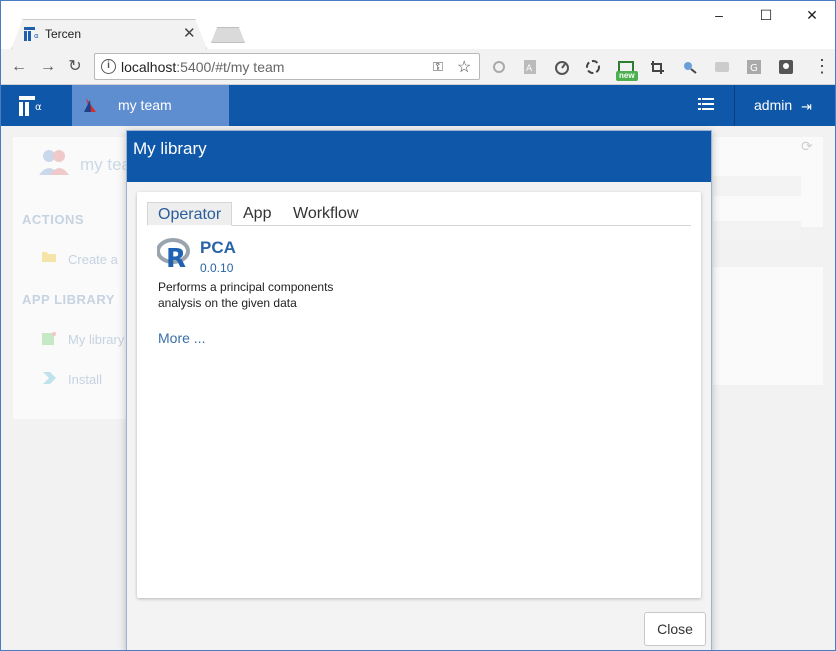  I want to click on svg-text: G, so click(754, 68).